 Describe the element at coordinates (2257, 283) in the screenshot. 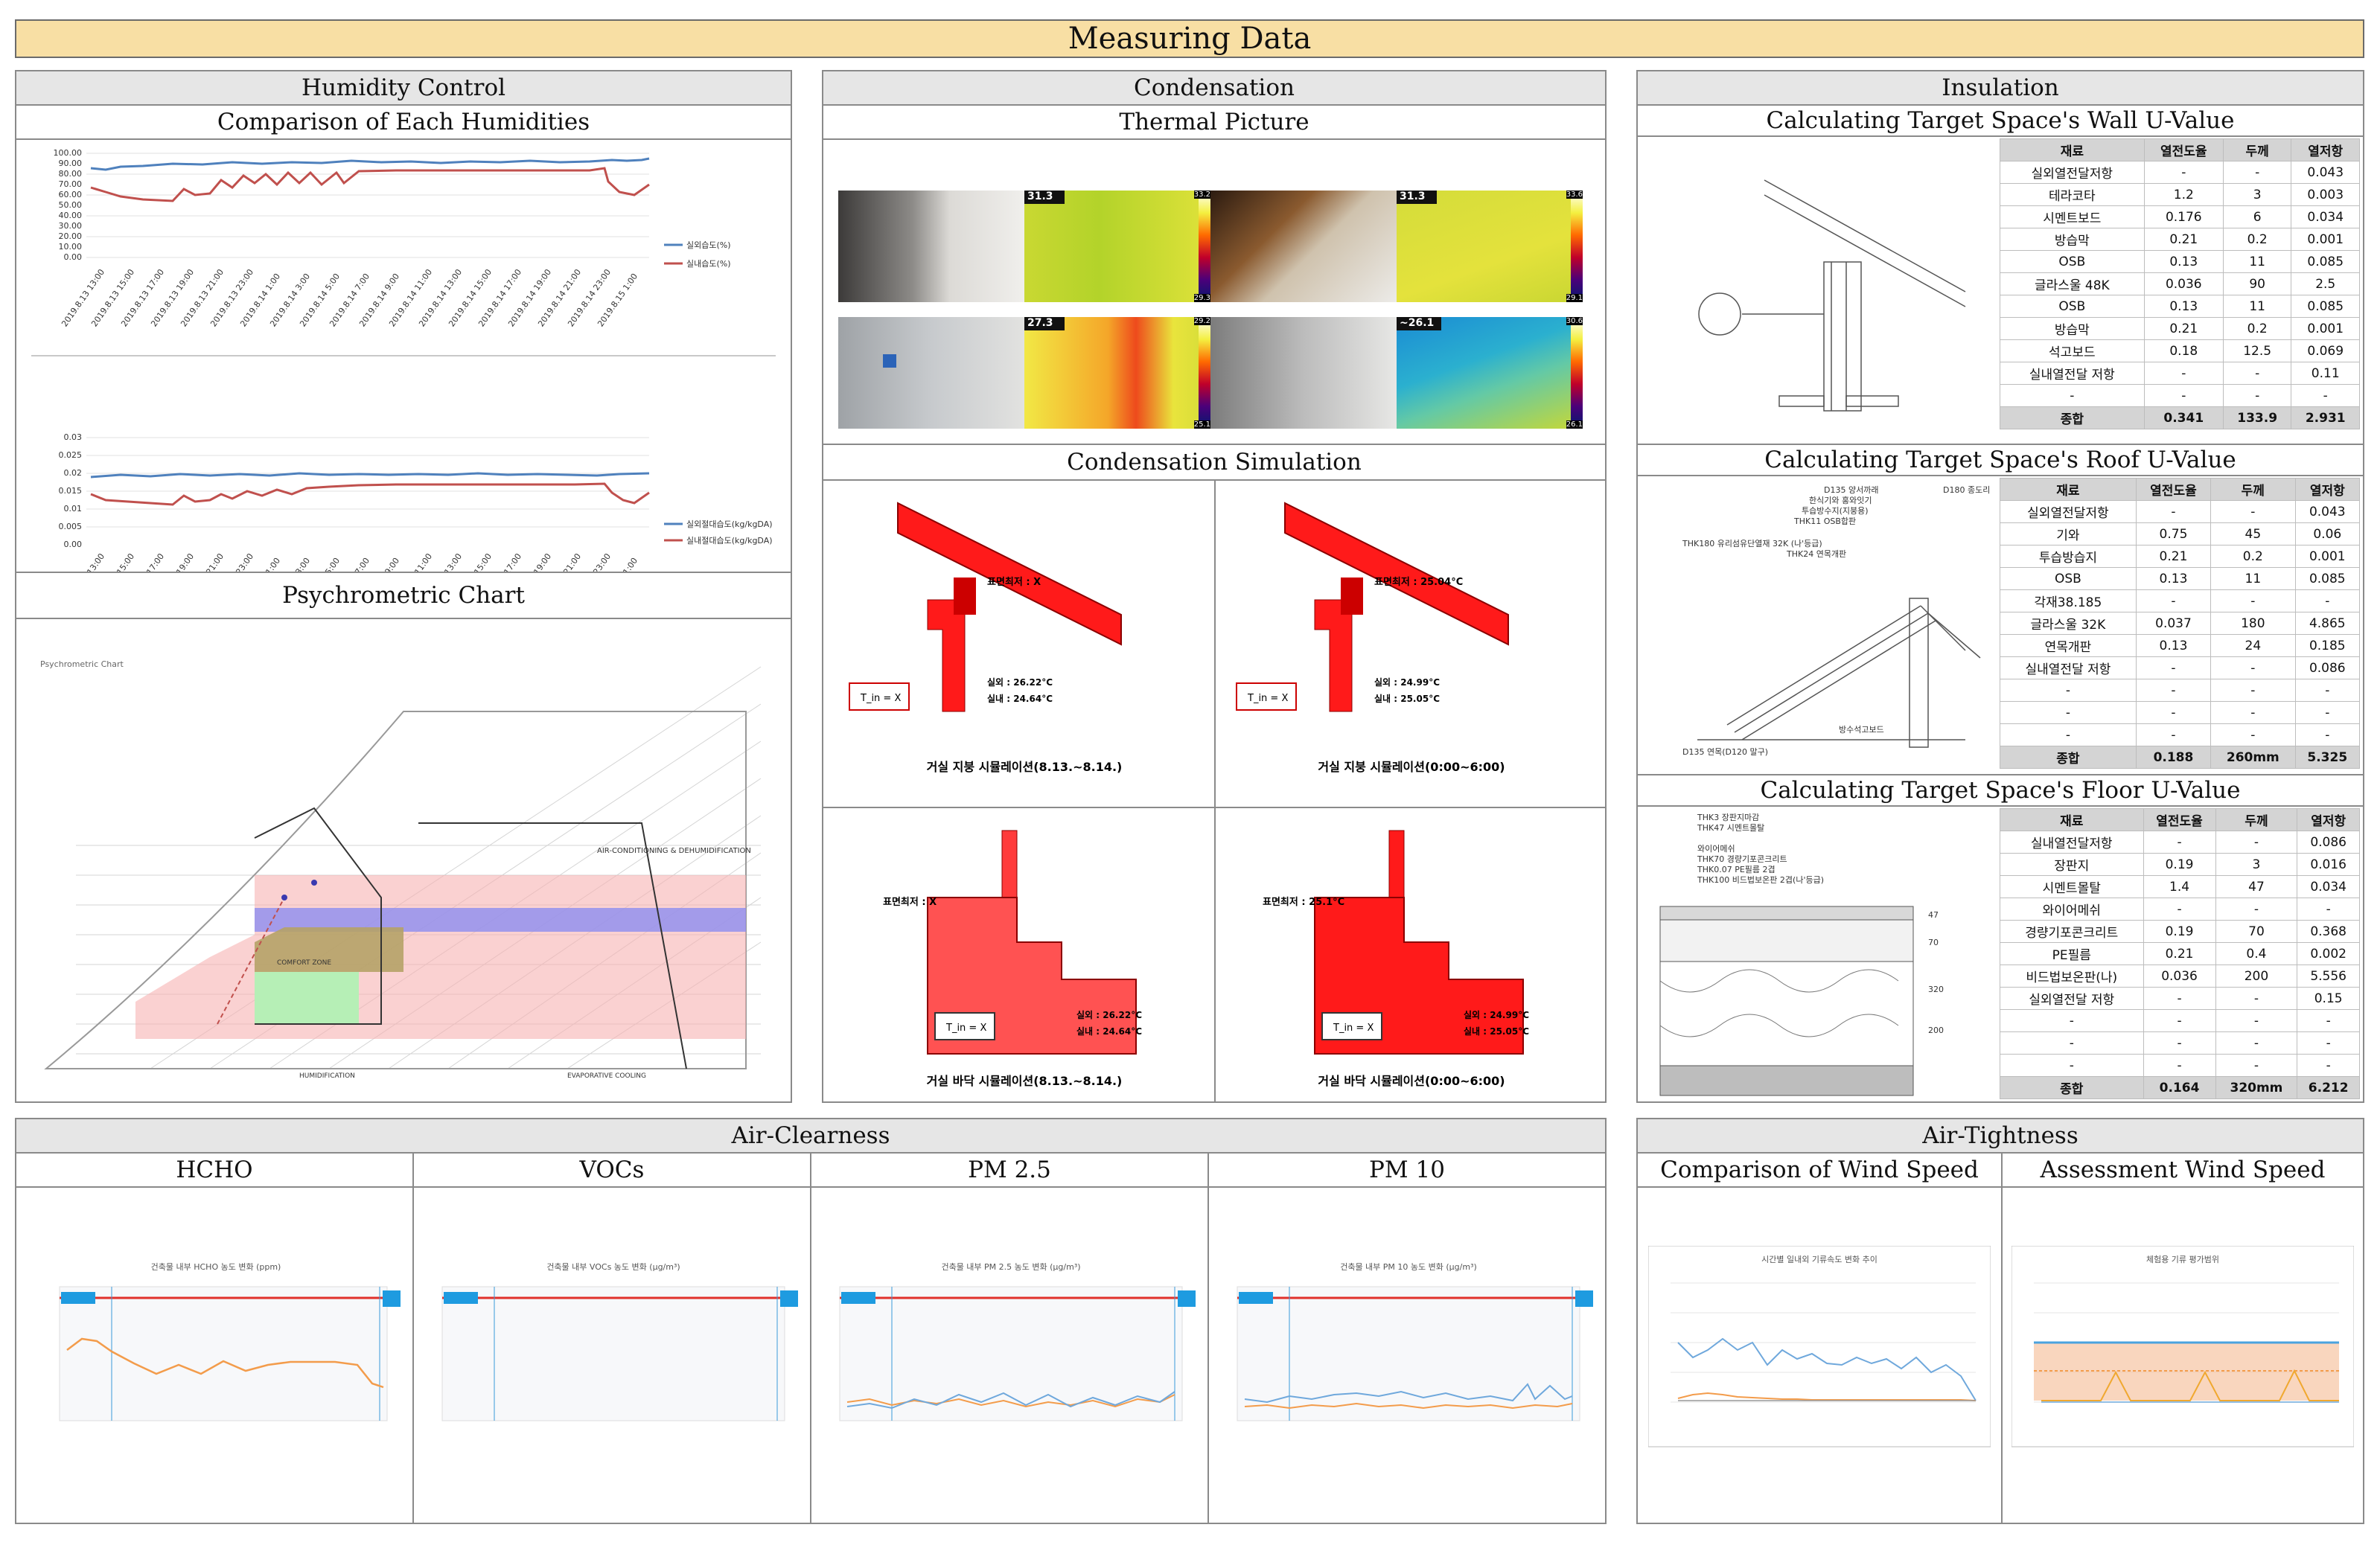

I see `table-cell: 90` at that location.